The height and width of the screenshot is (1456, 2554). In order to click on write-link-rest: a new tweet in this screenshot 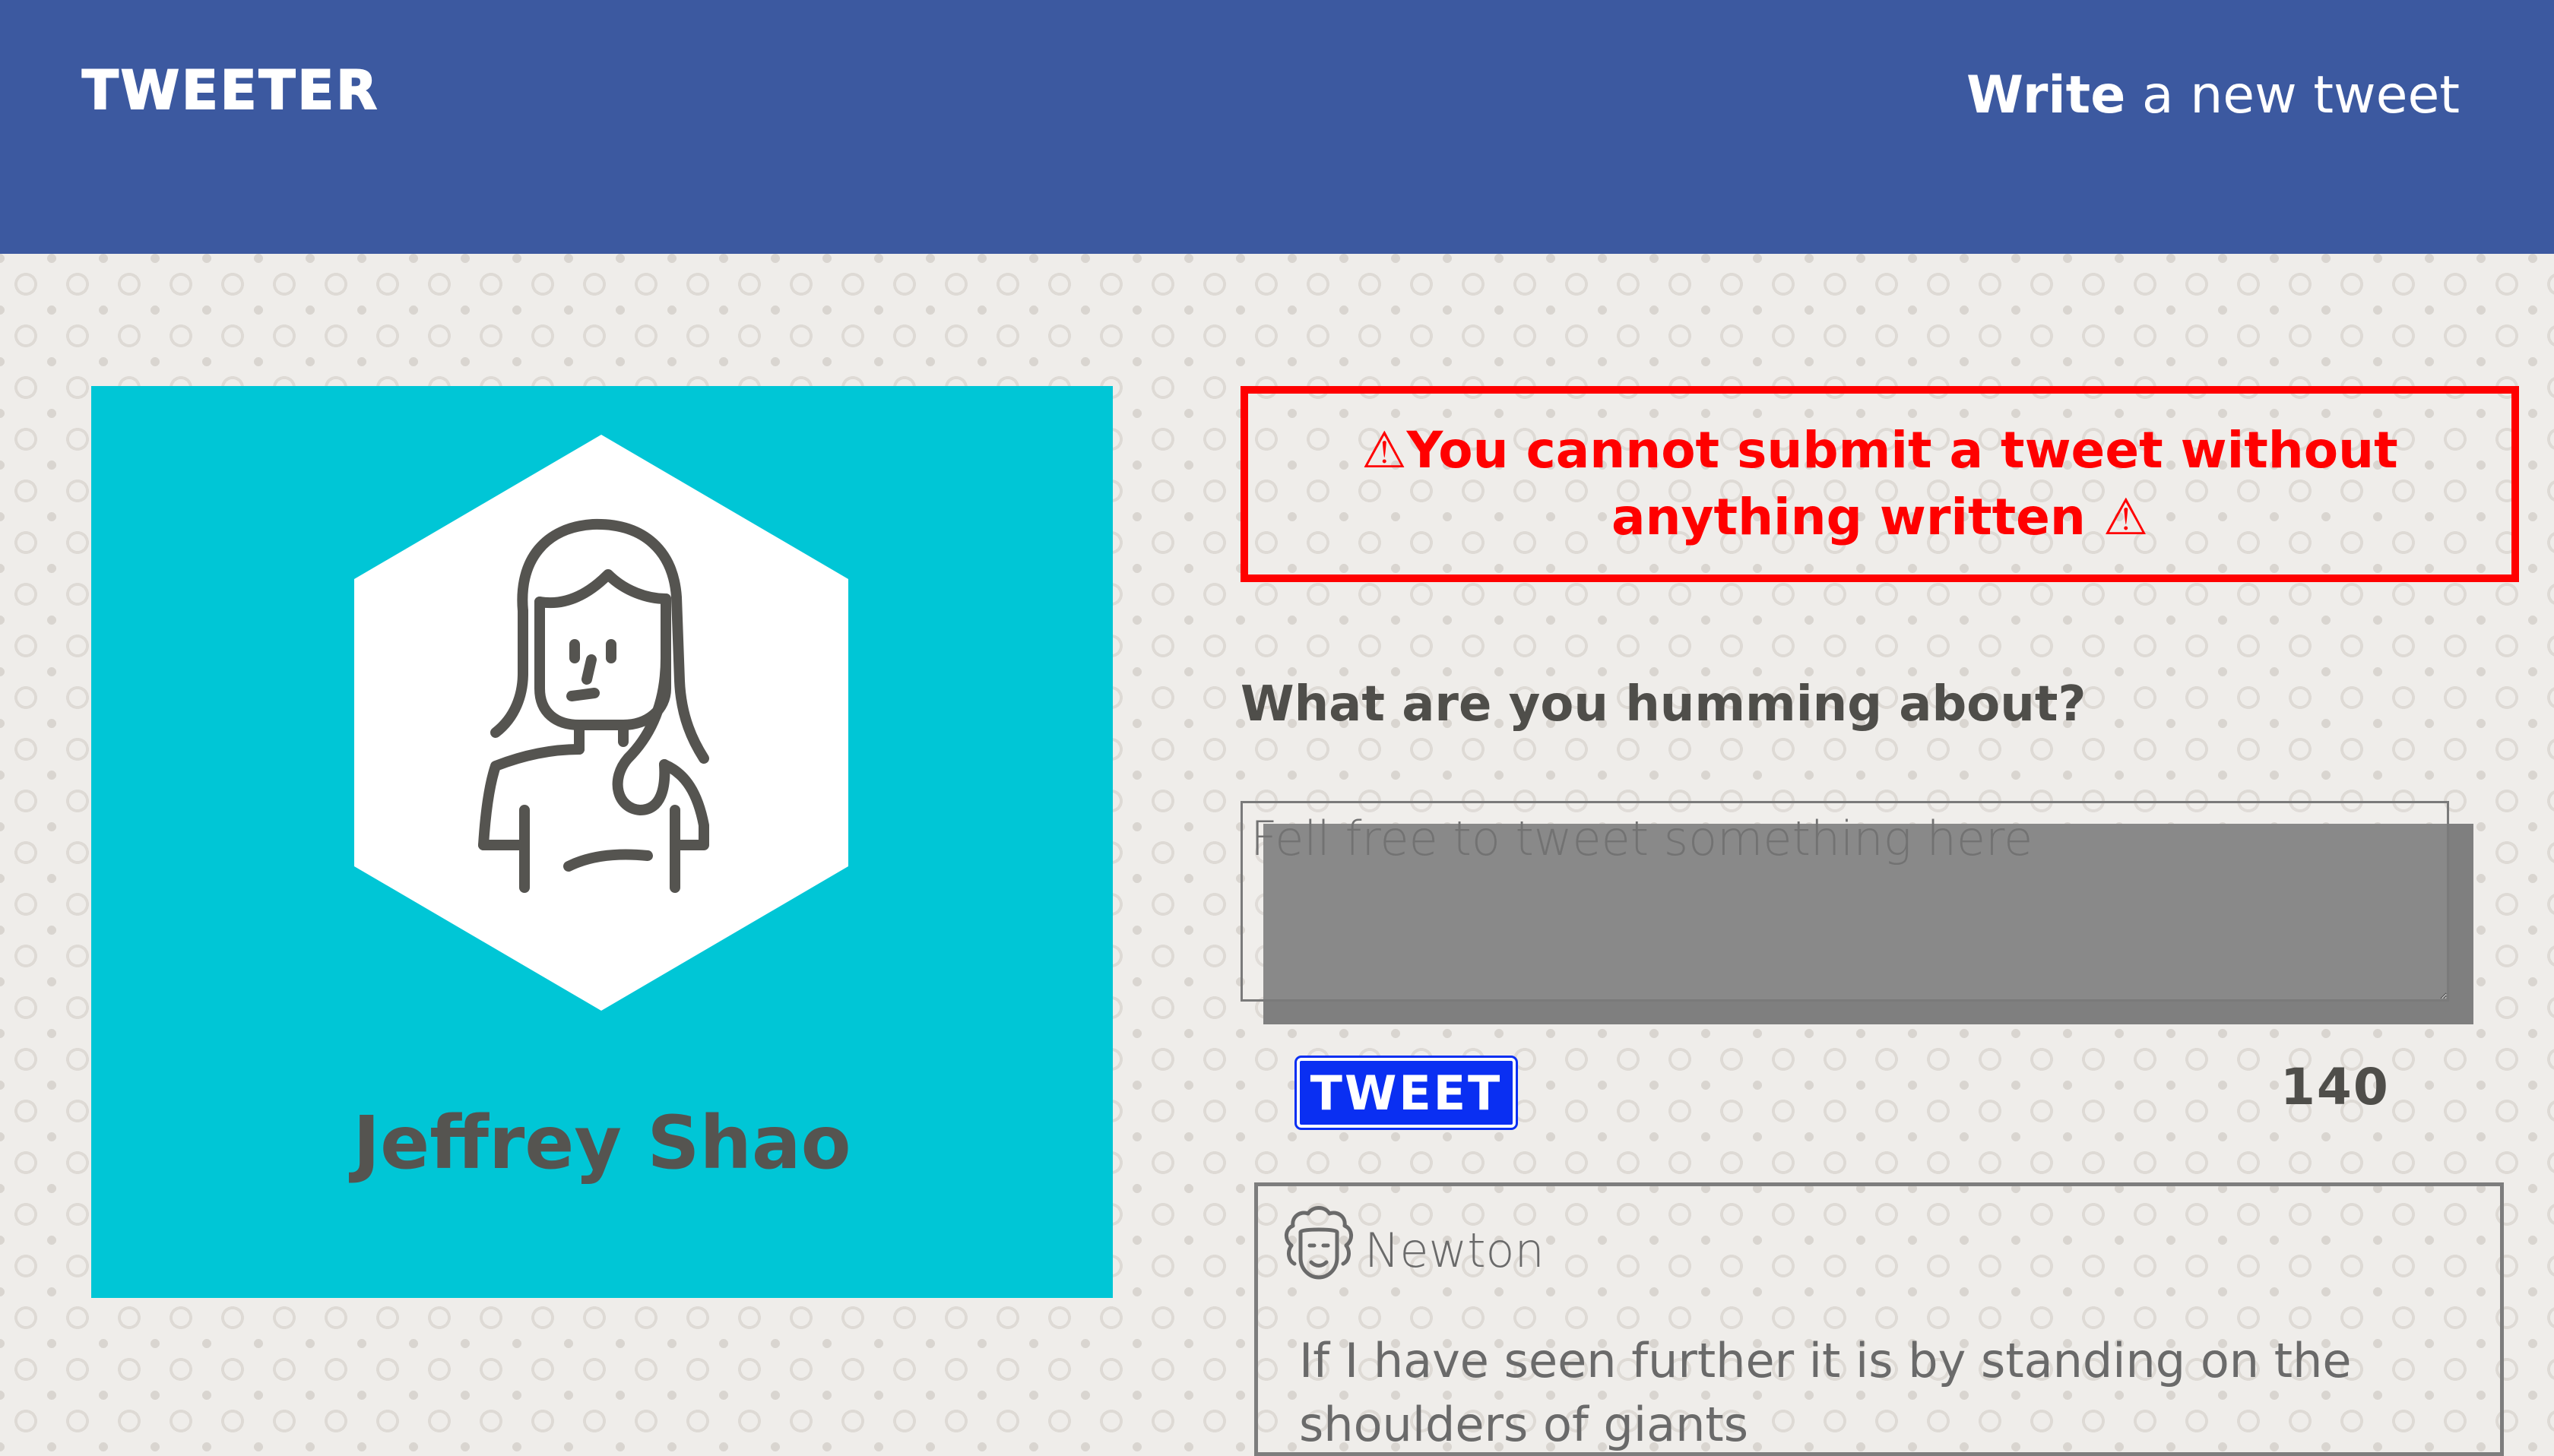, I will do `click(2292, 95)`.